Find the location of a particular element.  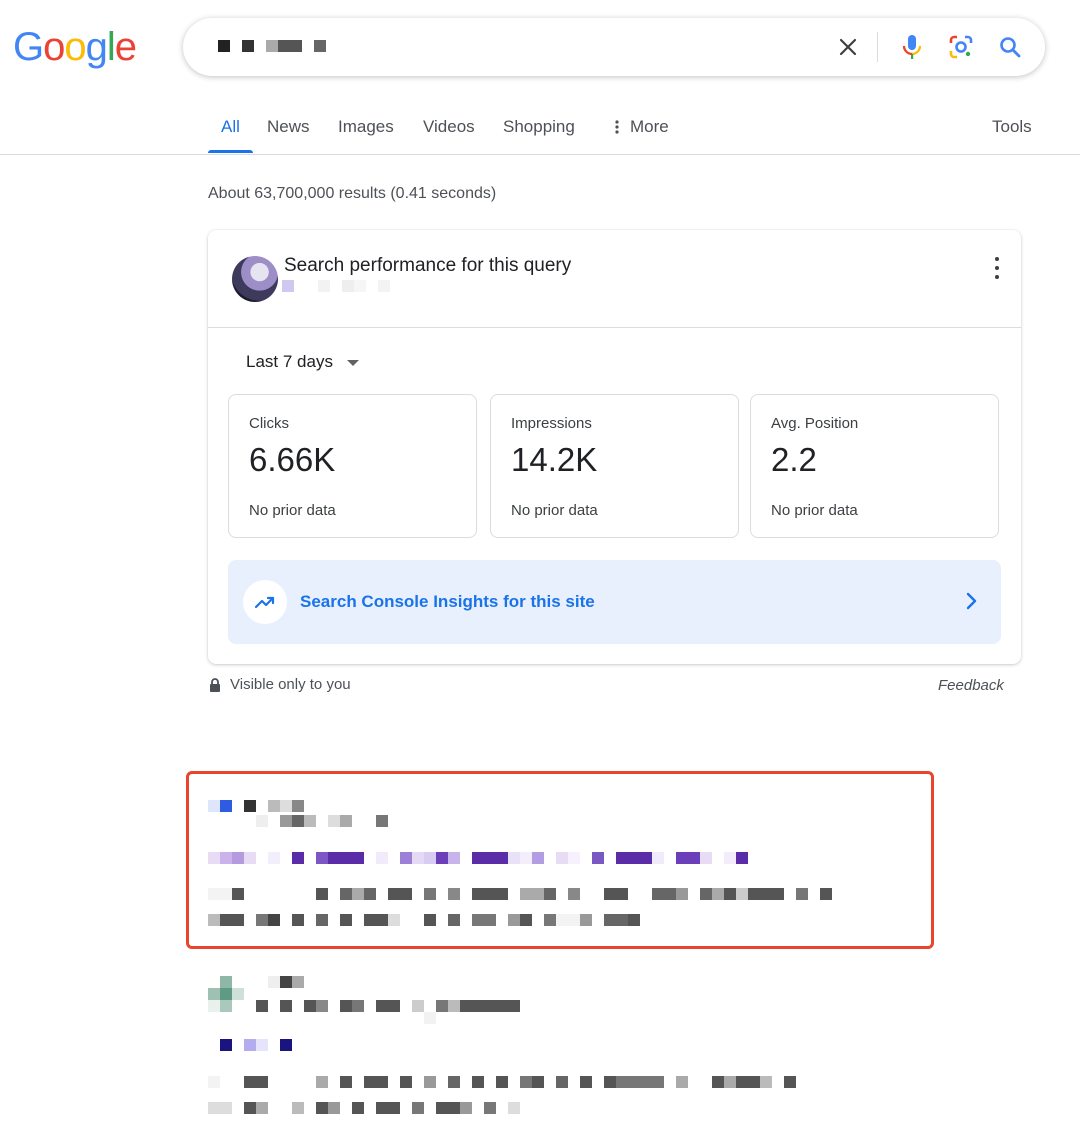

search-console-insights-link: Search Console Insights for this site is located at coordinates (614, 602).